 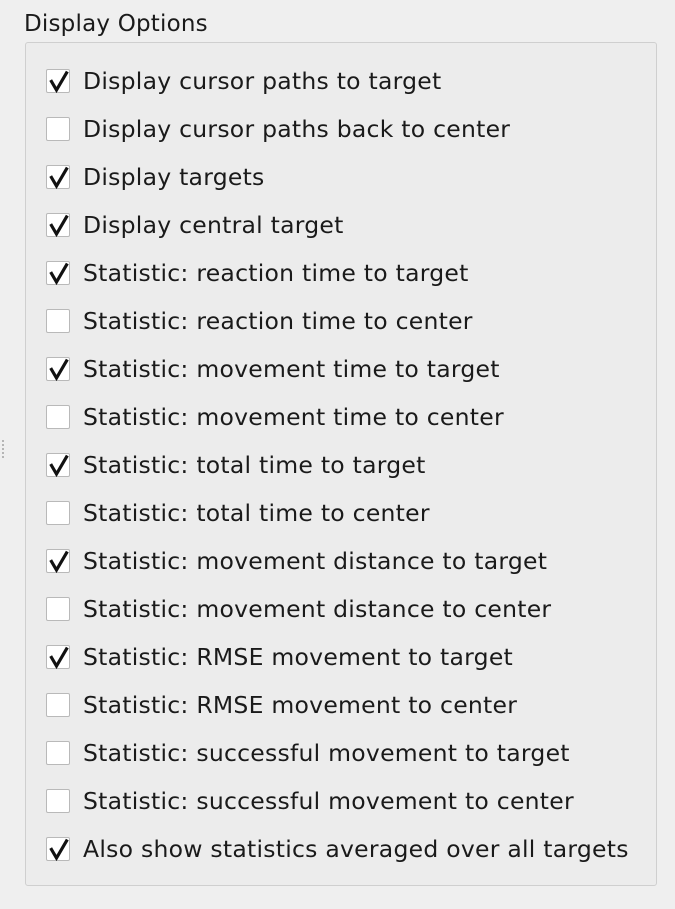 What do you see at coordinates (213, 225) in the screenshot?
I see `option-label-4: Display central target` at bounding box center [213, 225].